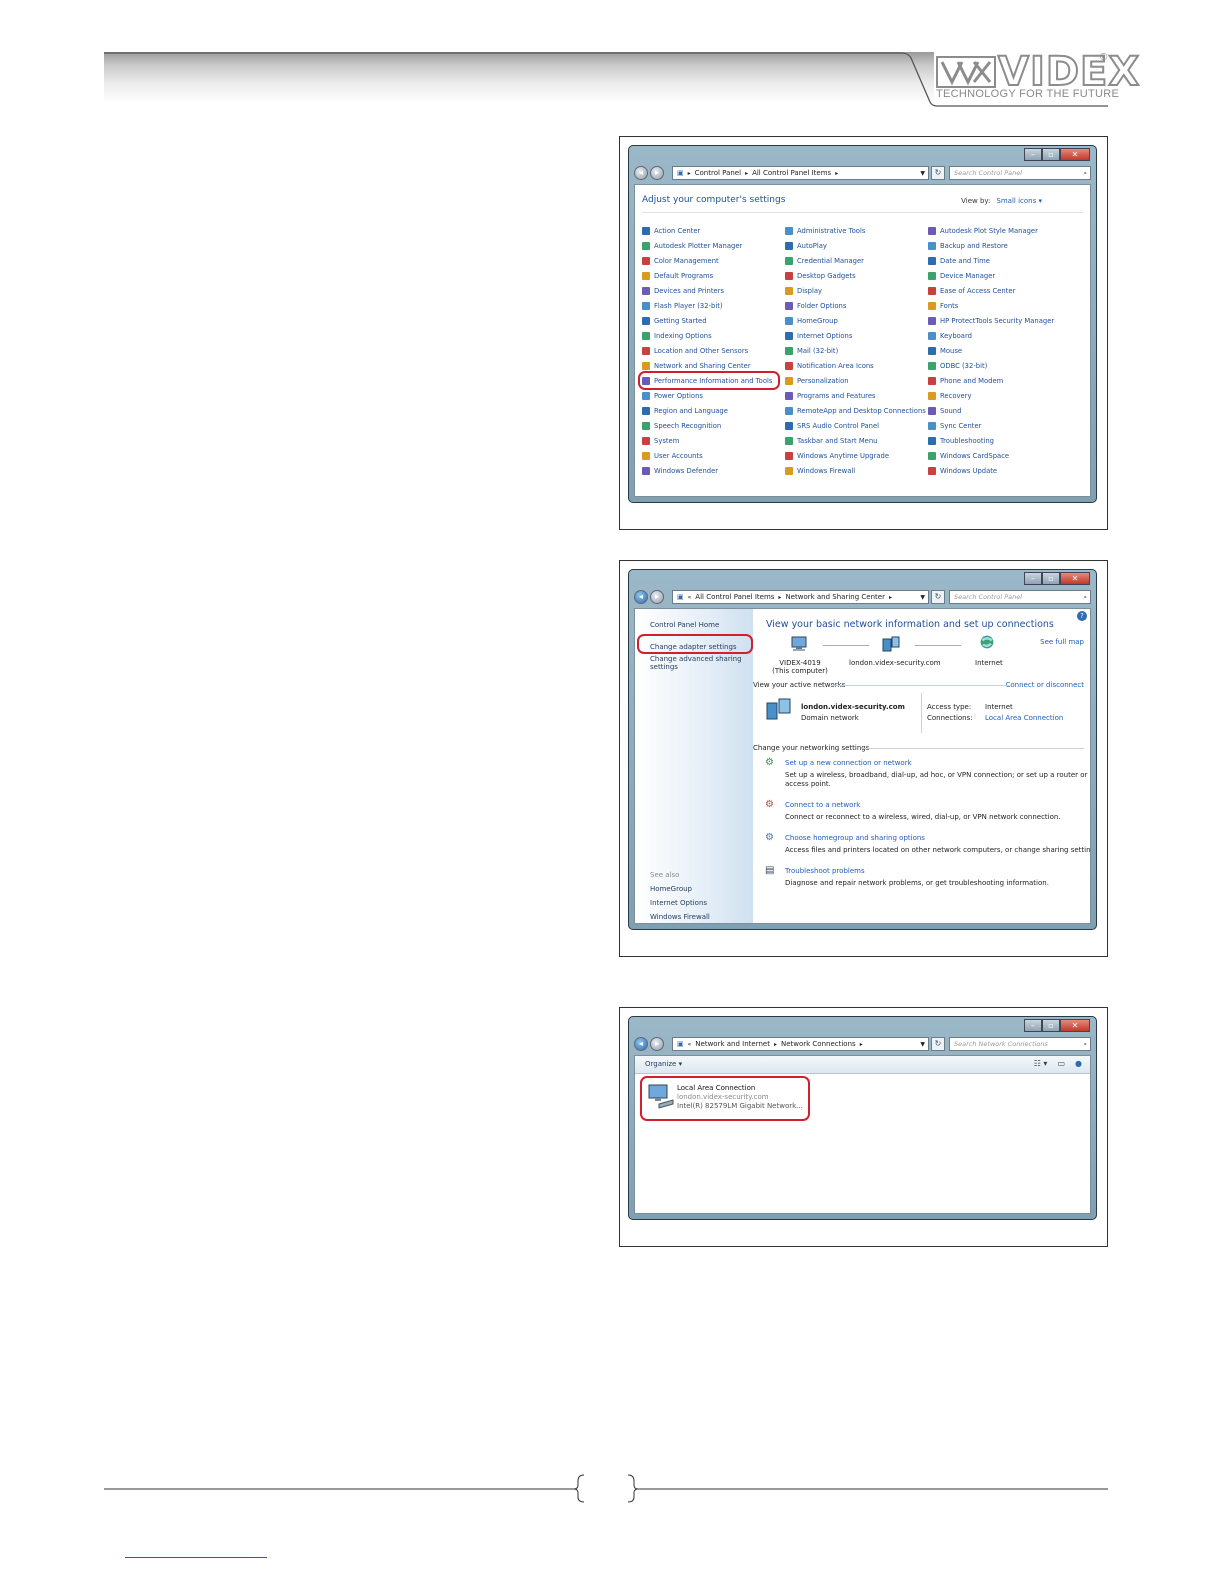 The height and width of the screenshot is (1584, 1224). Describe the element at coordinates (681, 425) in the screenshot. I see `control-panel-item: Speech Recognition` at that location.